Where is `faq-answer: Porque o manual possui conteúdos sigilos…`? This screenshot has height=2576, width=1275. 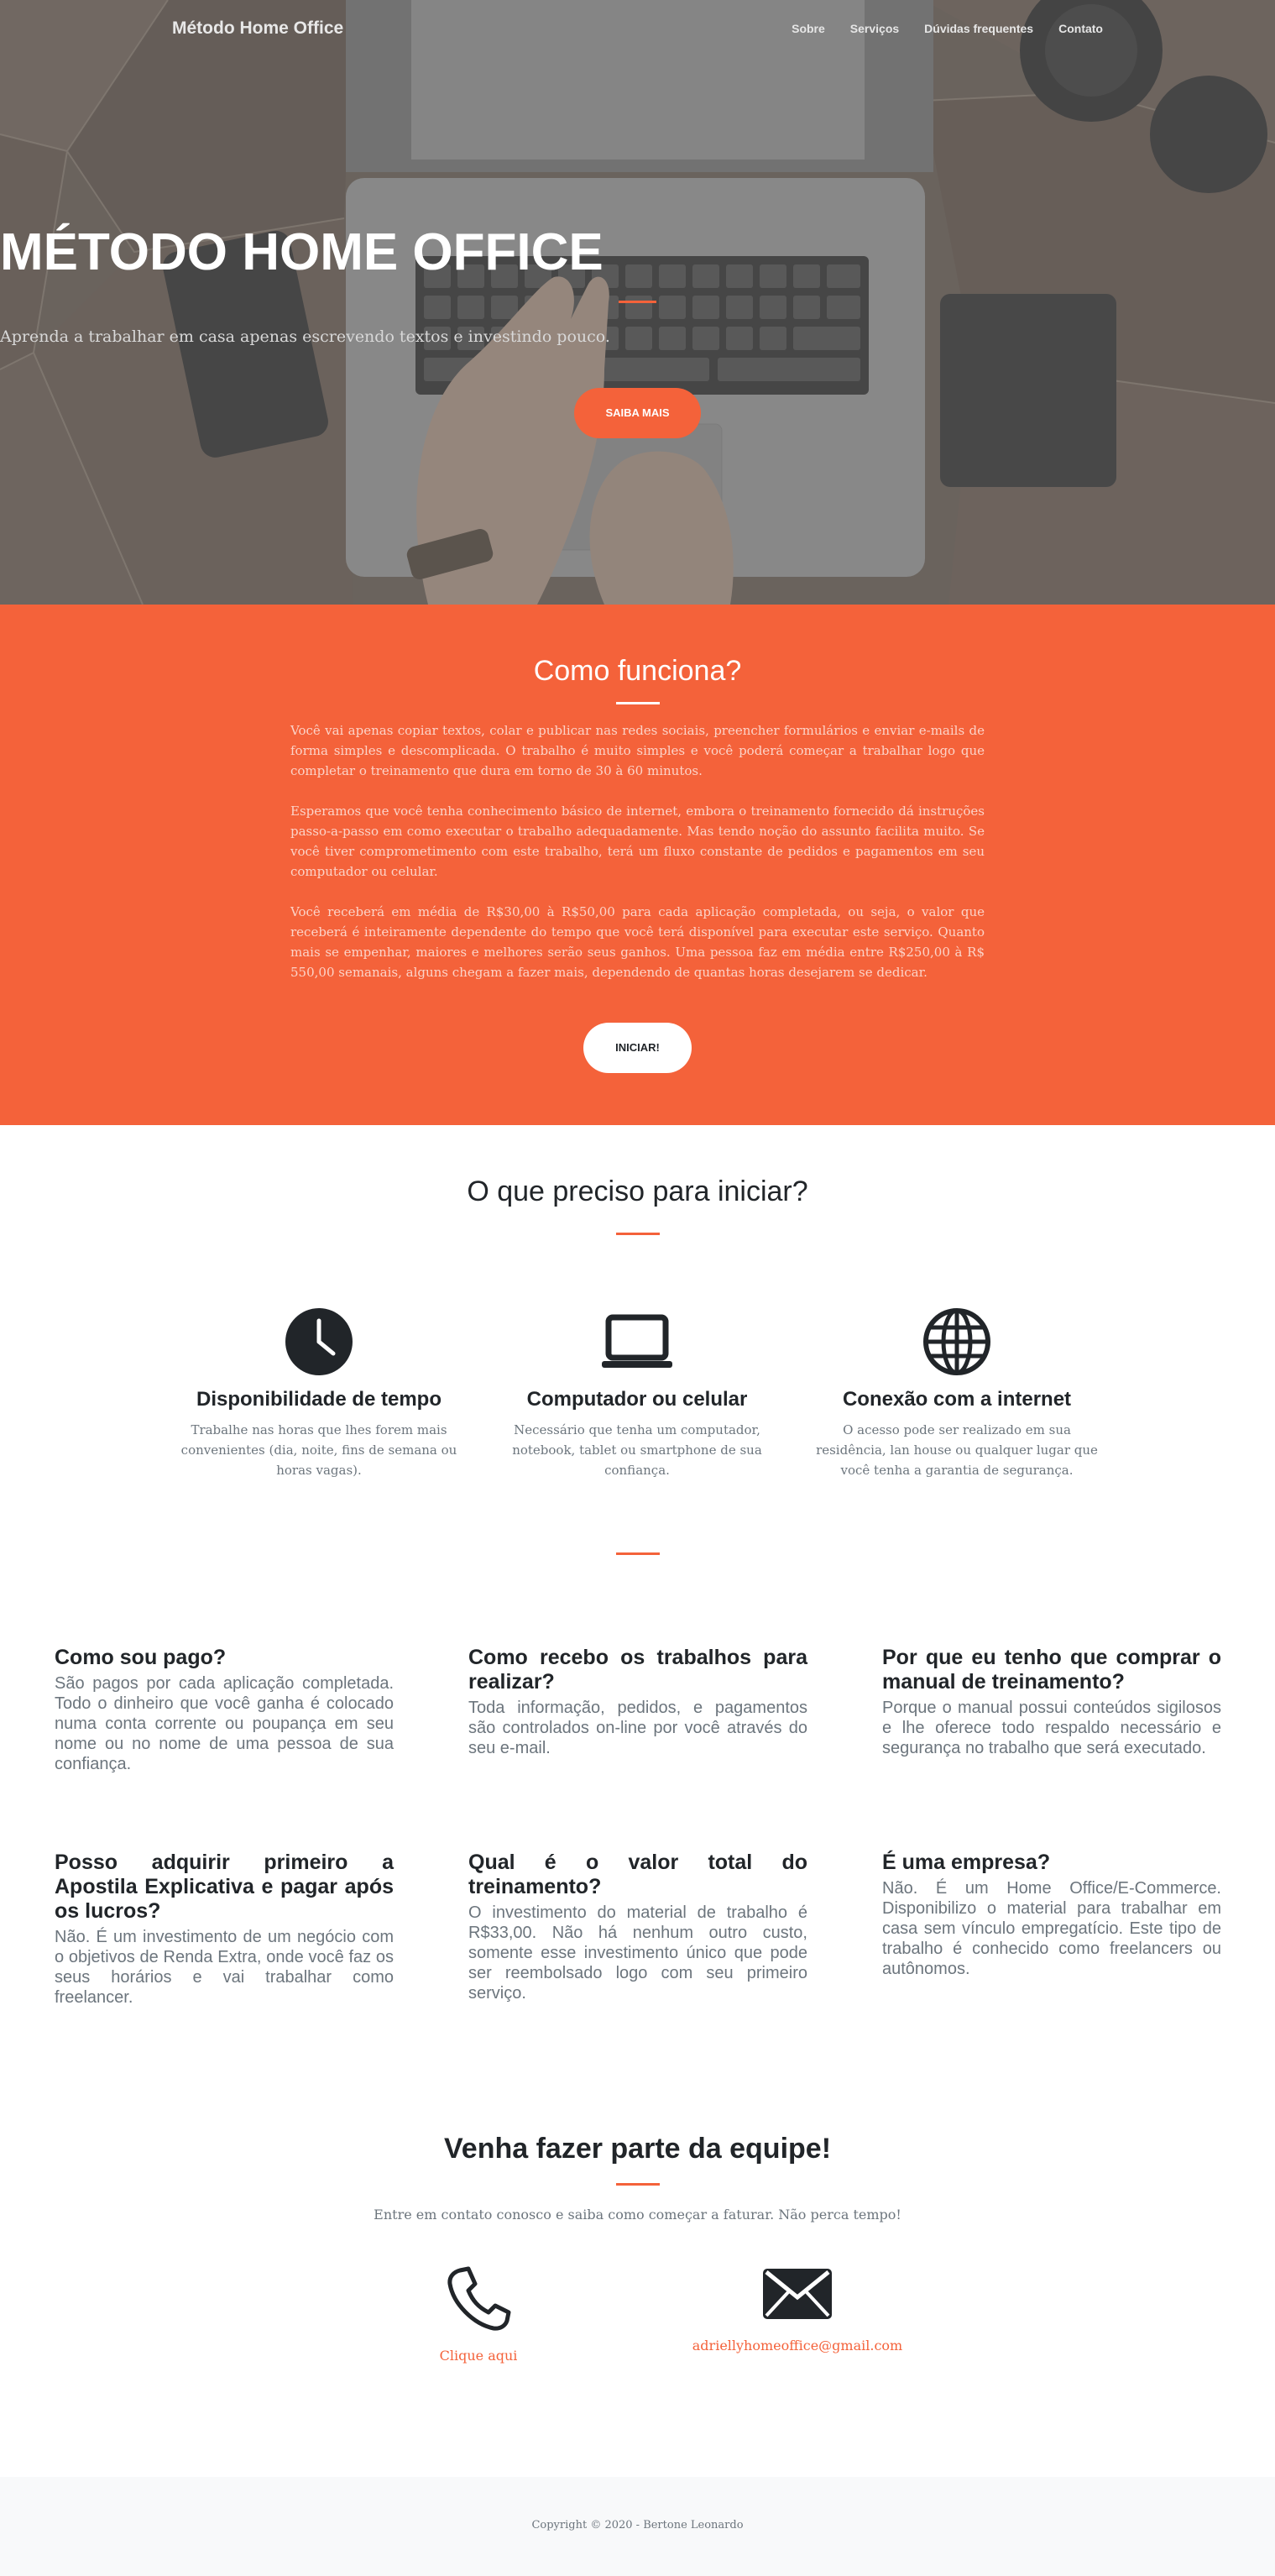
faq-answer: Porque o manual possui conteúdos sigilos… is located at coordinates (1051, 1728).